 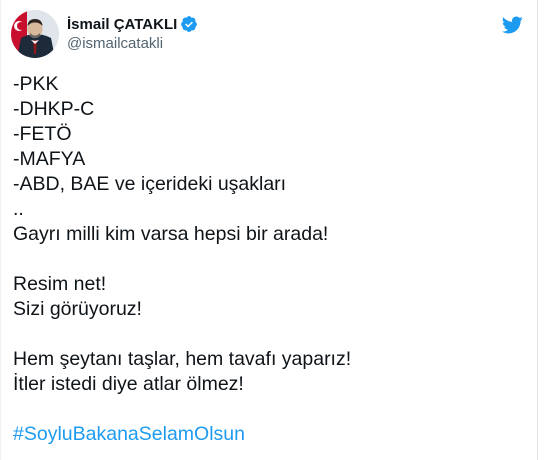 What do you see at coordinates (42, 134) in the screenshot?
I see `tweet-line: -FETÖ` at bounding box center [42, 134].